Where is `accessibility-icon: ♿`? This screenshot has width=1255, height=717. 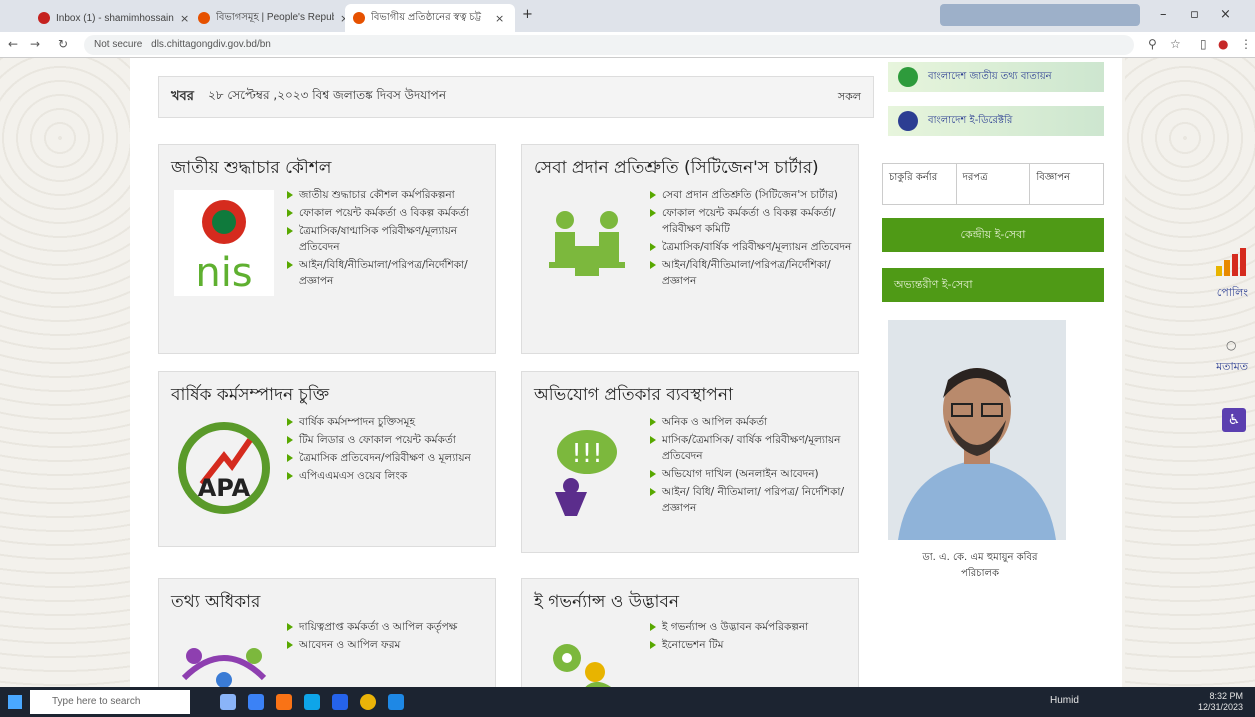 accessibility-icon: ♿ is located at coordinates (1234, 420).